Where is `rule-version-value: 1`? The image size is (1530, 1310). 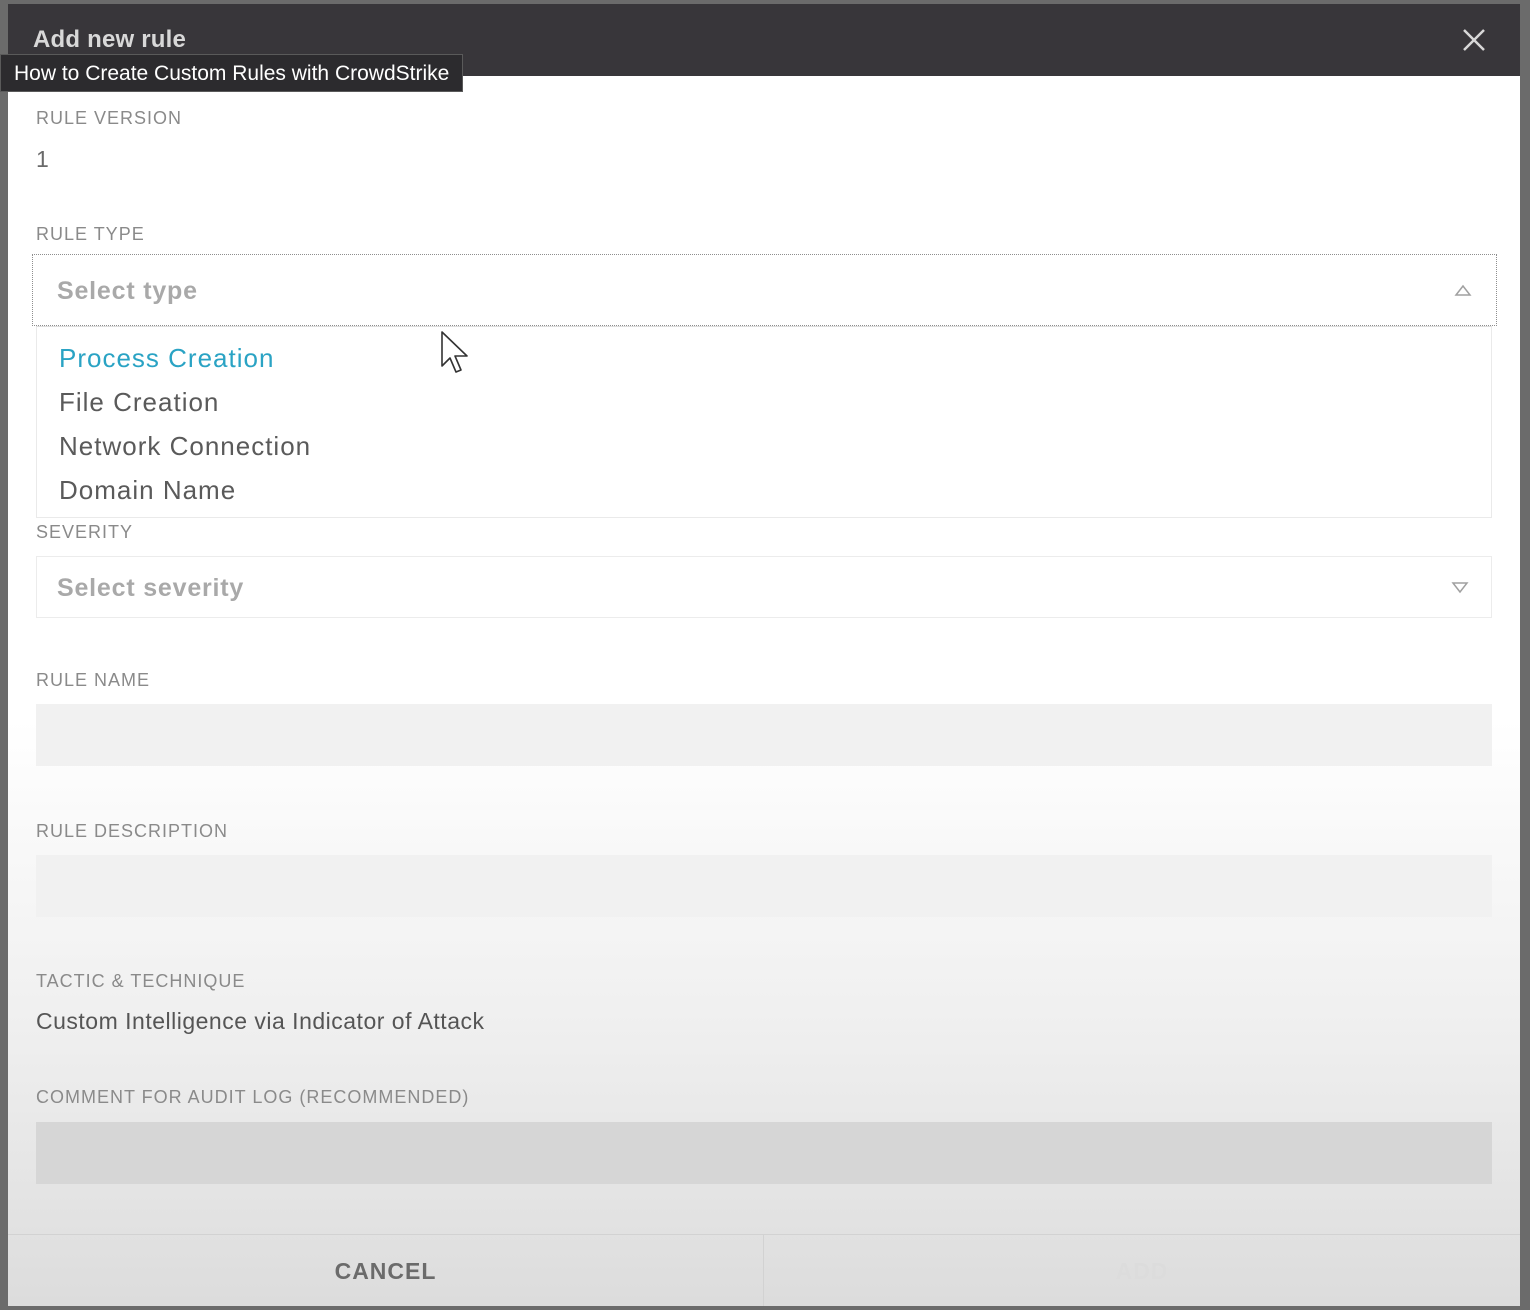 rule-version-value: 1 is located at coordinates (43, 159).